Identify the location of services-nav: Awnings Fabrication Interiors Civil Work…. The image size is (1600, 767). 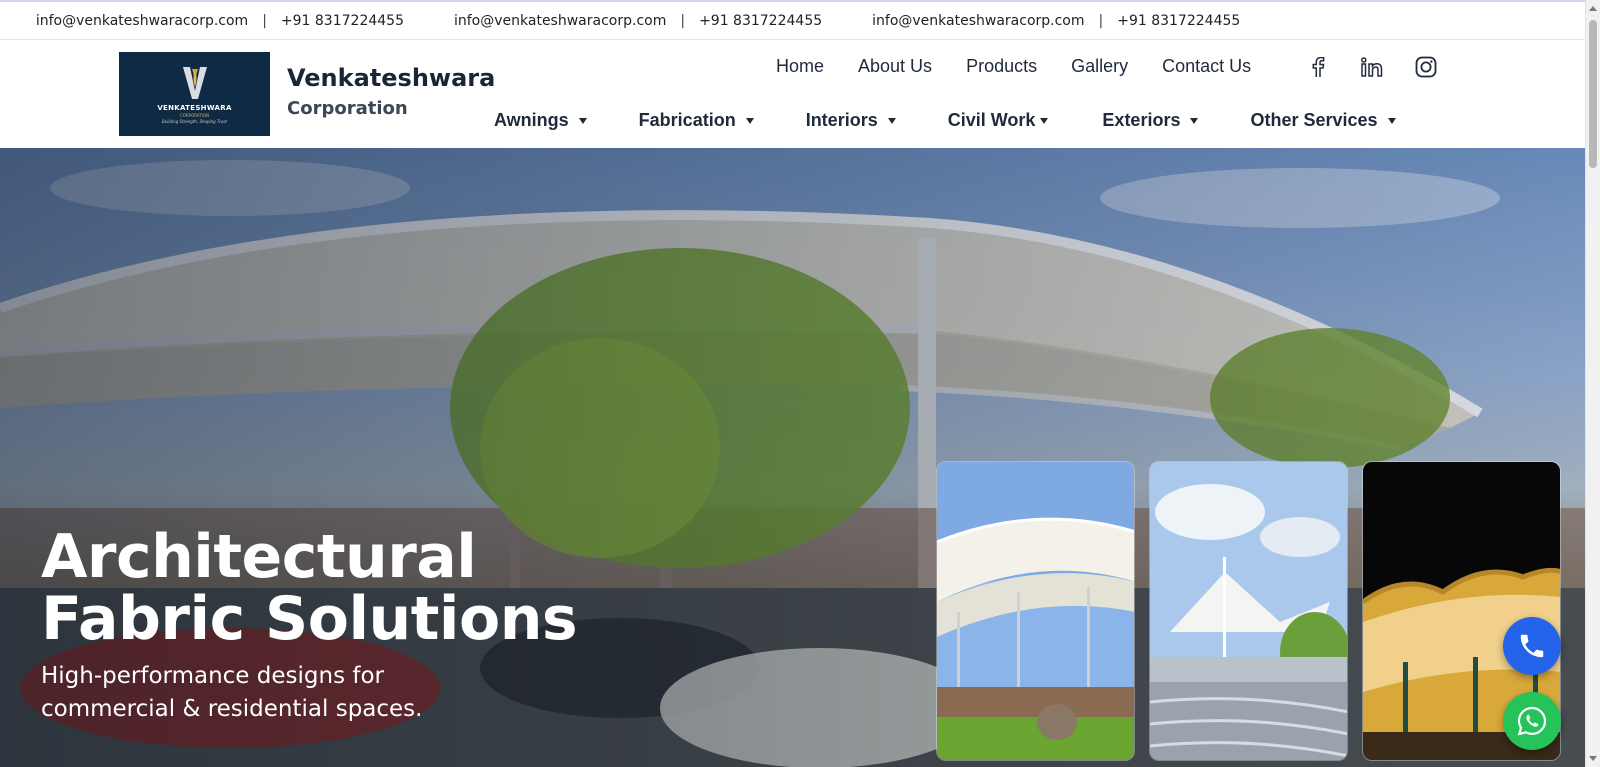
(945, 120).